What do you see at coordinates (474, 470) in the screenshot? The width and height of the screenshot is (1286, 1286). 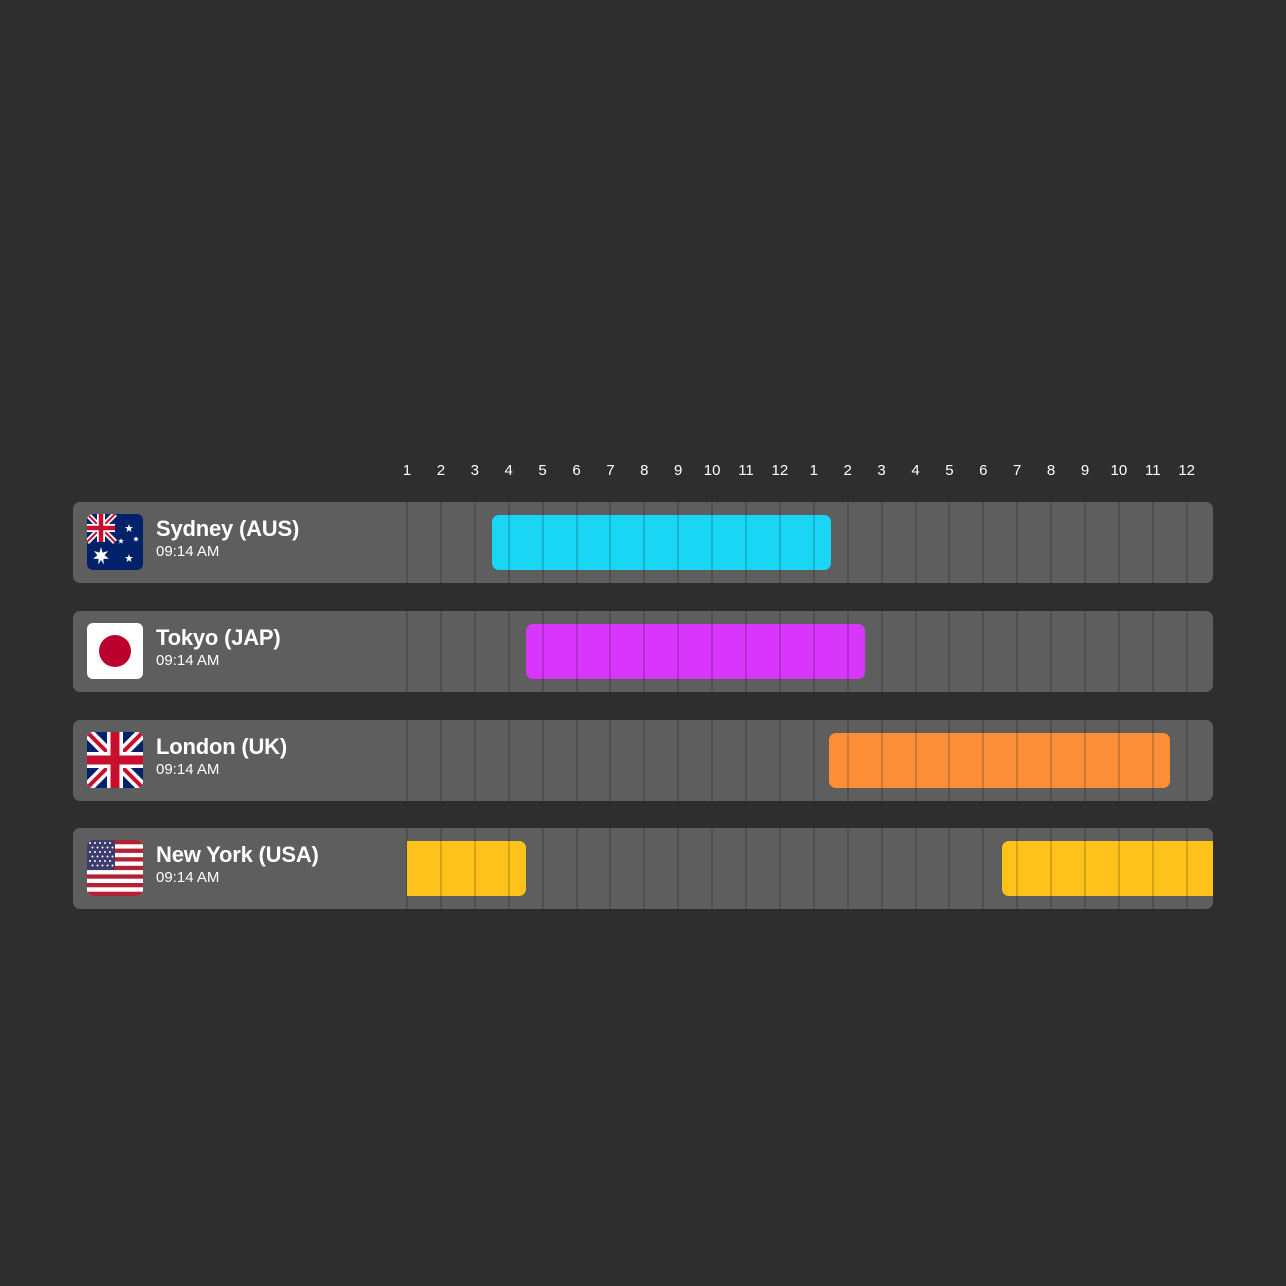 I see `hour-label: 3` at bounding box center [474, 470].